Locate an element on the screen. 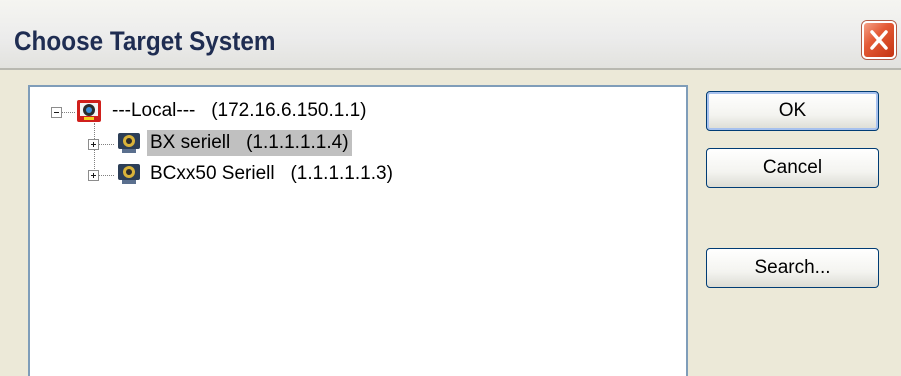 This screenshot has height=376, width=901. cancel-button: Cancel is located at coordinates (792, 168).